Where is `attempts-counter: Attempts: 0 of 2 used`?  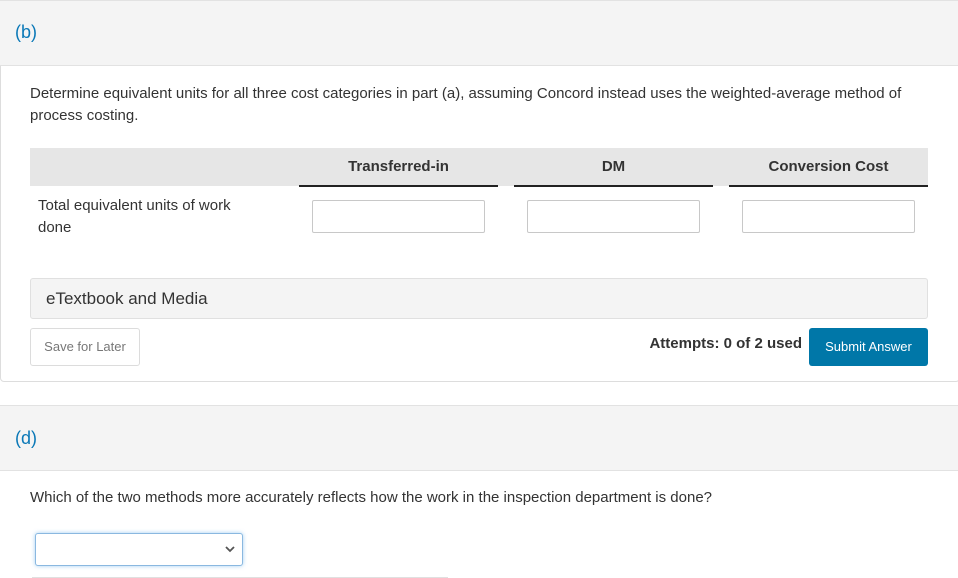 attempts-counter: Attempts: 0 of 2 used is located at coordinates (725, 343).